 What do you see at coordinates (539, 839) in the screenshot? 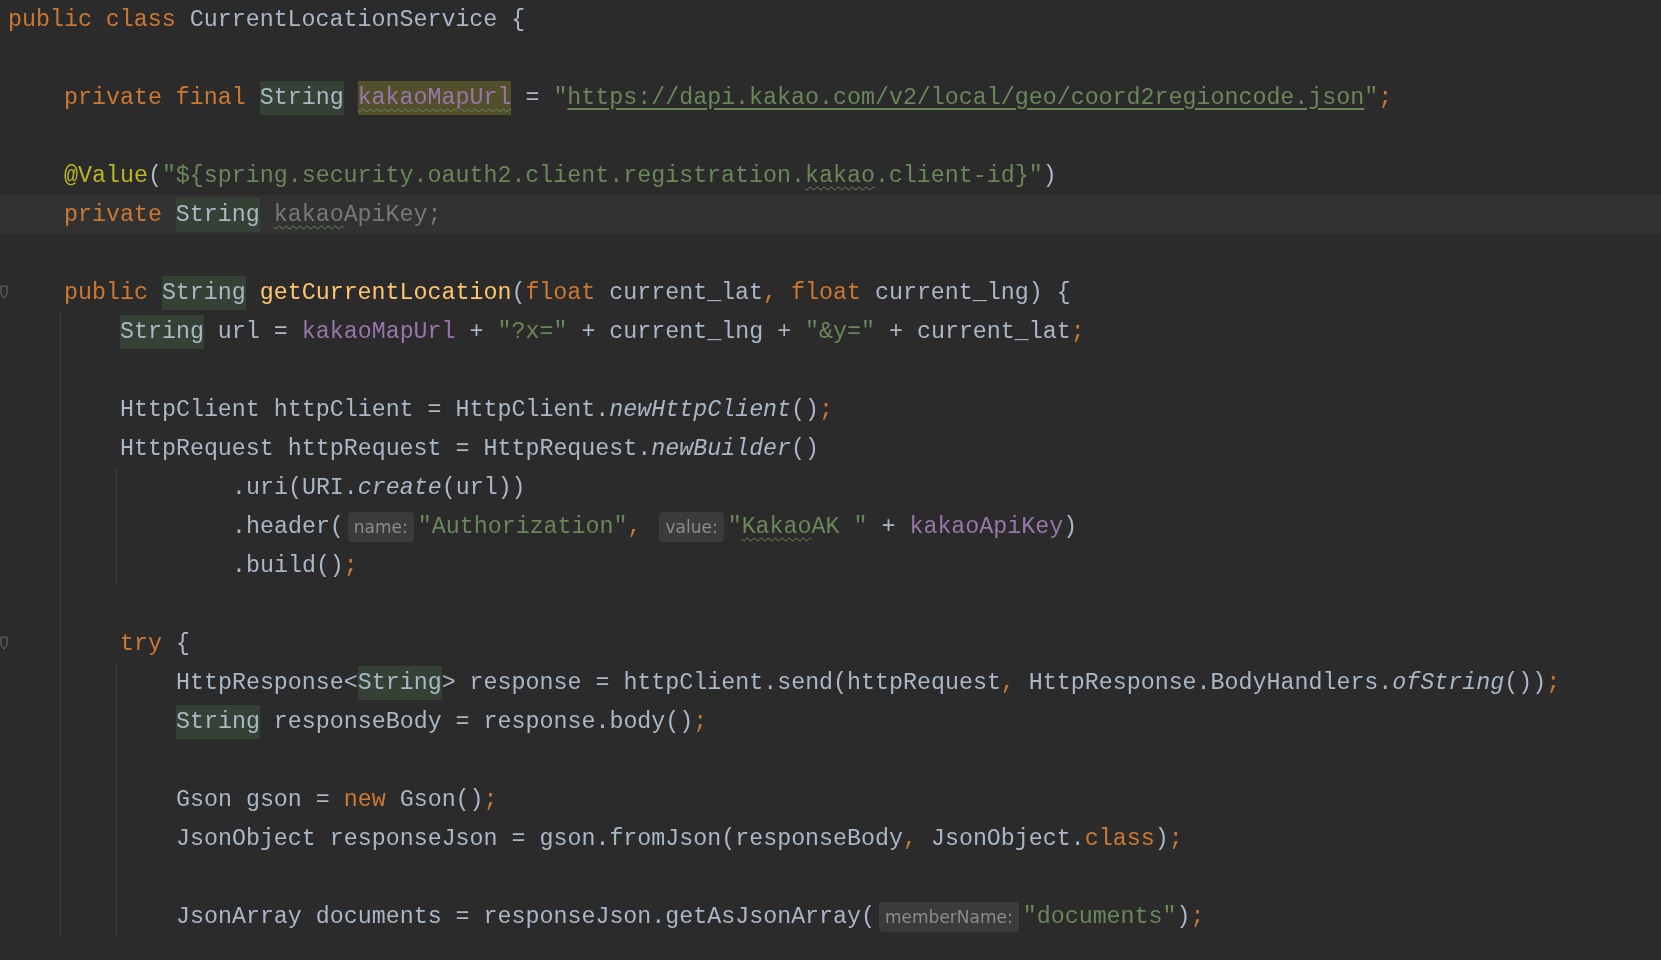
I see `code-text: JsonObject responseJson = gson.fromJson(responseBody` at bounding box center [539, 839].